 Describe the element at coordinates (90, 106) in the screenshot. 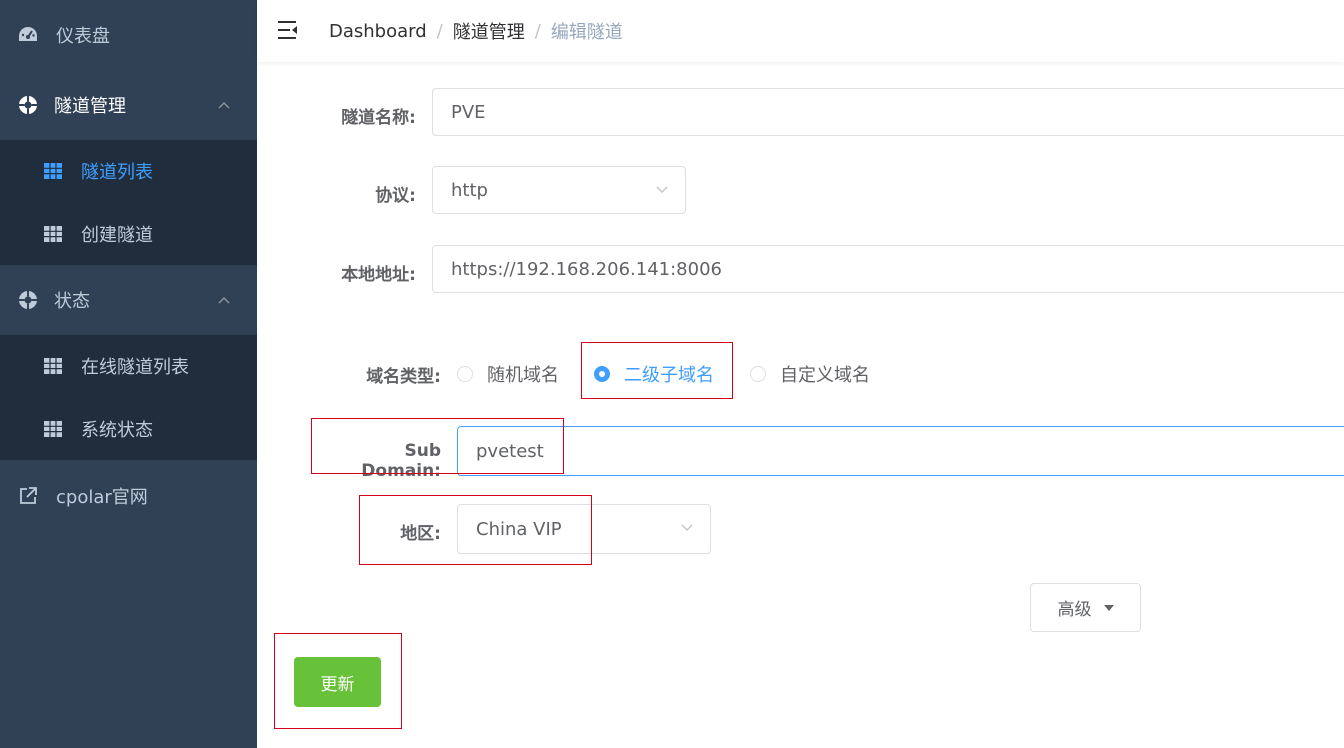

I see `sidebar-item-label: 隧道管理` at that location.